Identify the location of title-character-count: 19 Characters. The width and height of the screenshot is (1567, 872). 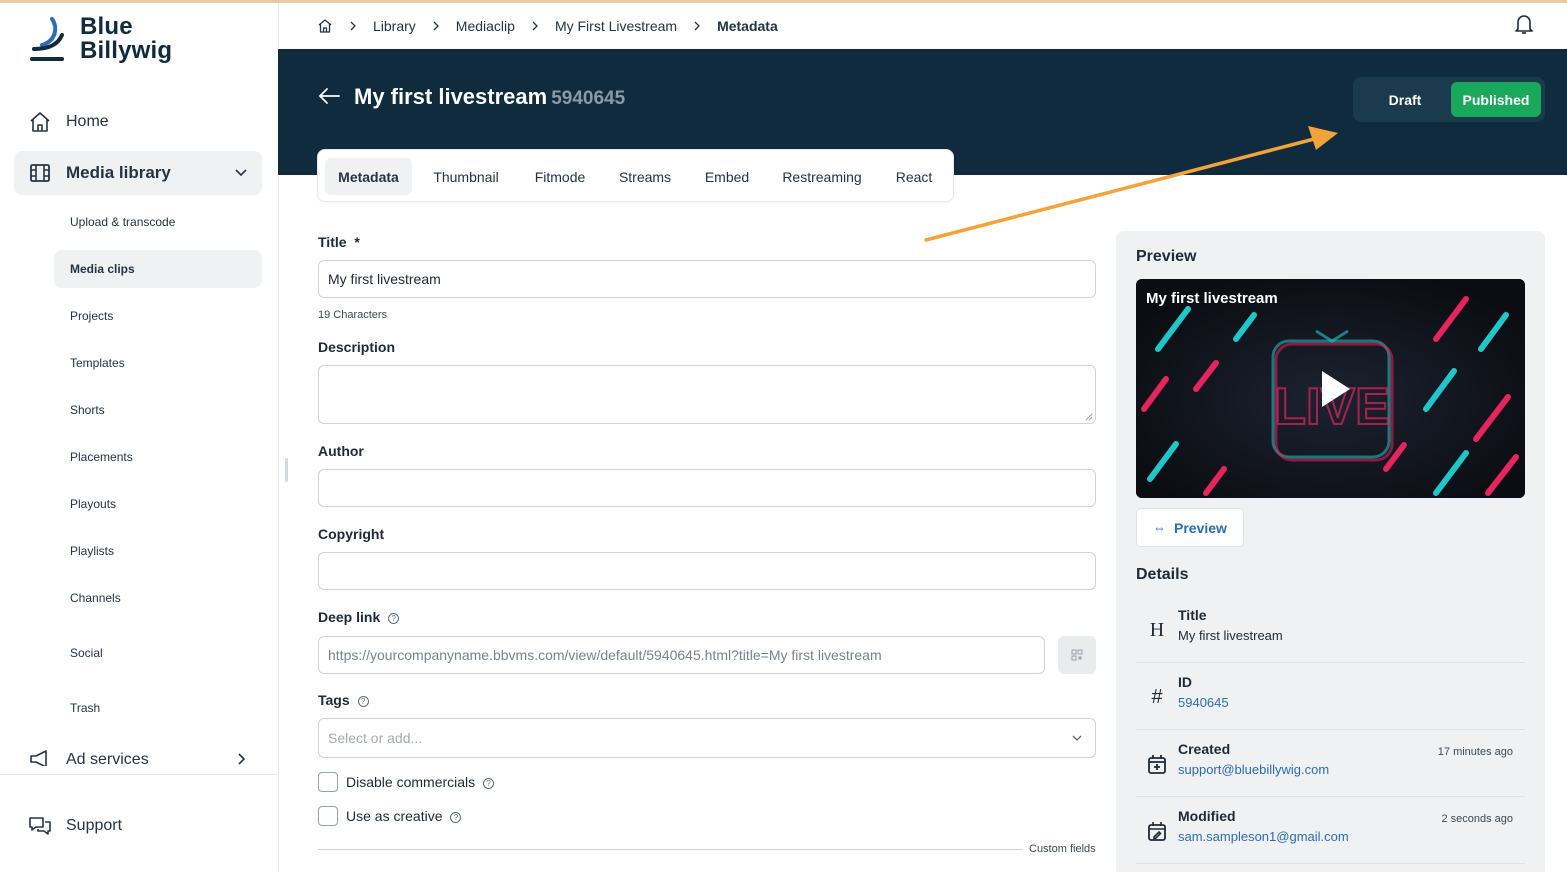
(353, 315).